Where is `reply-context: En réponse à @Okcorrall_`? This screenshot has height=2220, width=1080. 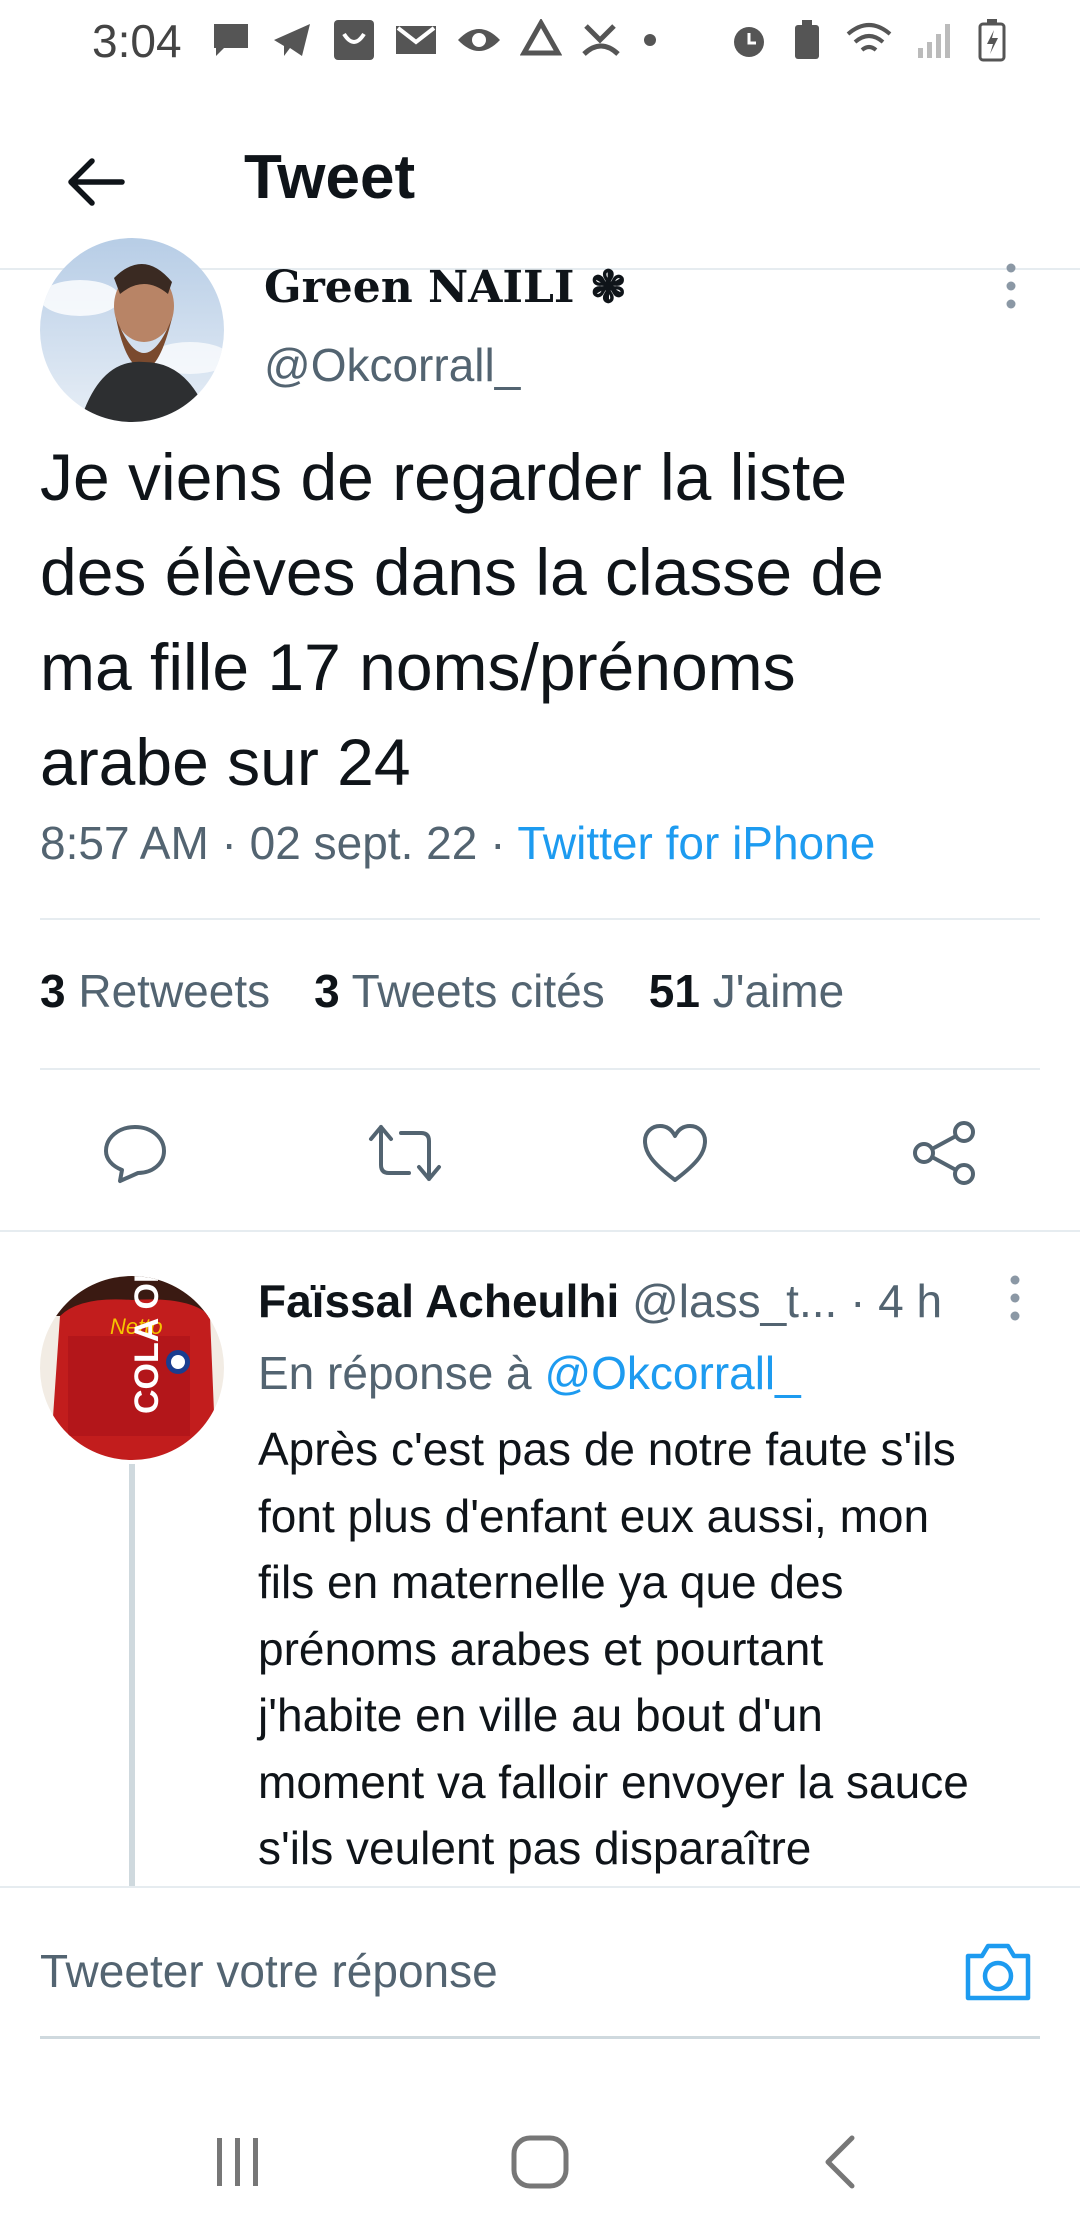 reply-context: En réponse à @Okcorrall_ is located at coordinates (529, 1373).